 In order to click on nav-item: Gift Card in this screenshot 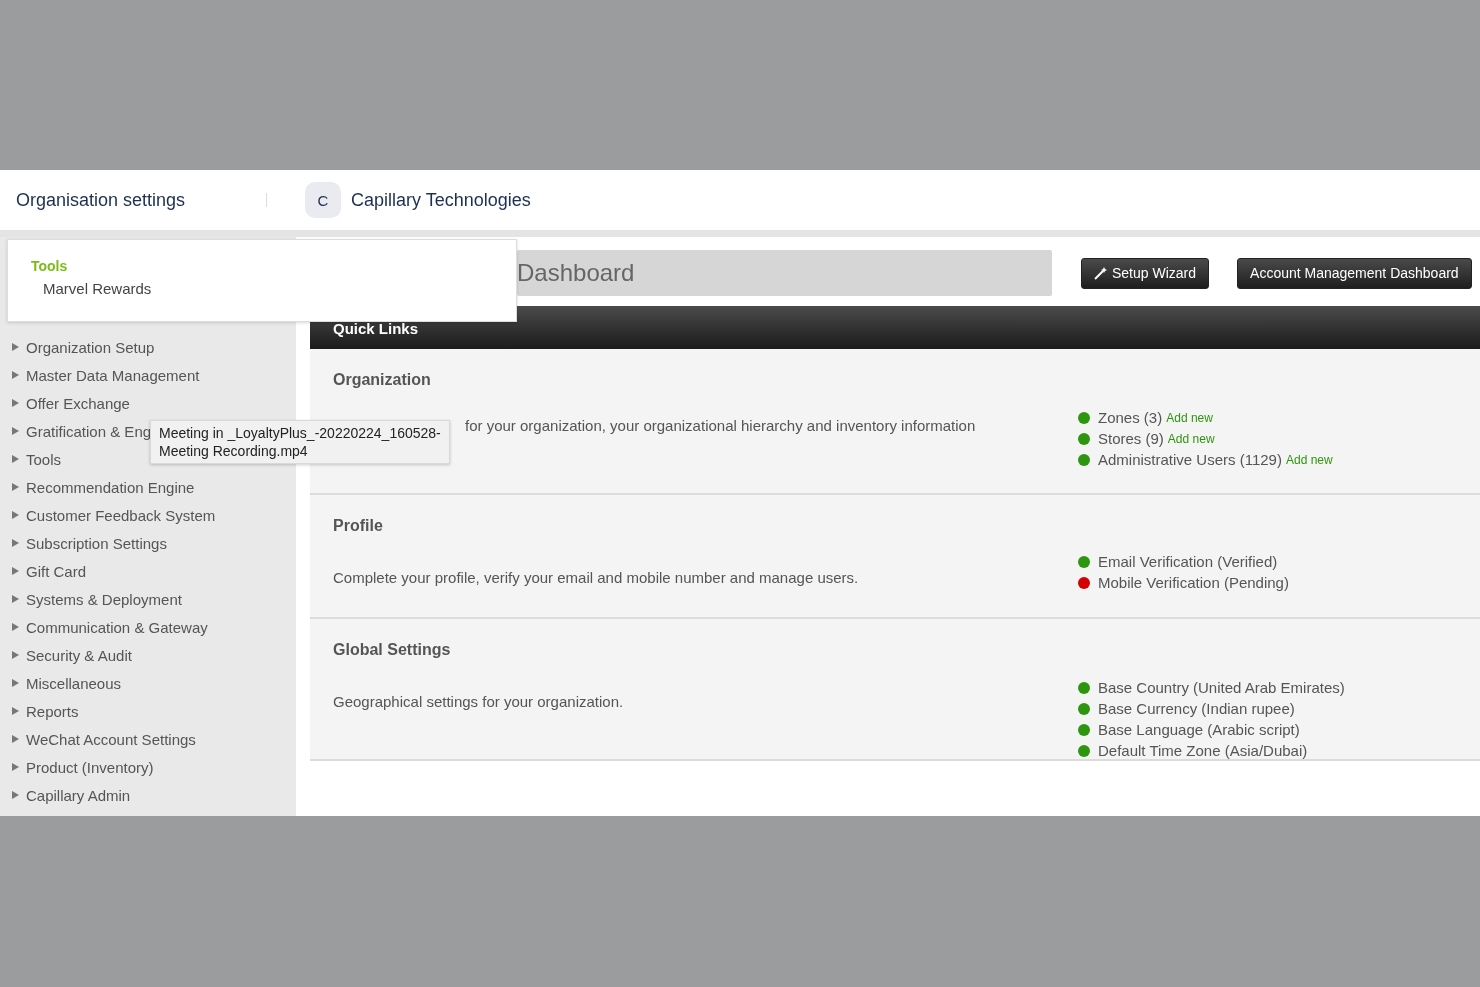, I will do `click(43, 571)`.